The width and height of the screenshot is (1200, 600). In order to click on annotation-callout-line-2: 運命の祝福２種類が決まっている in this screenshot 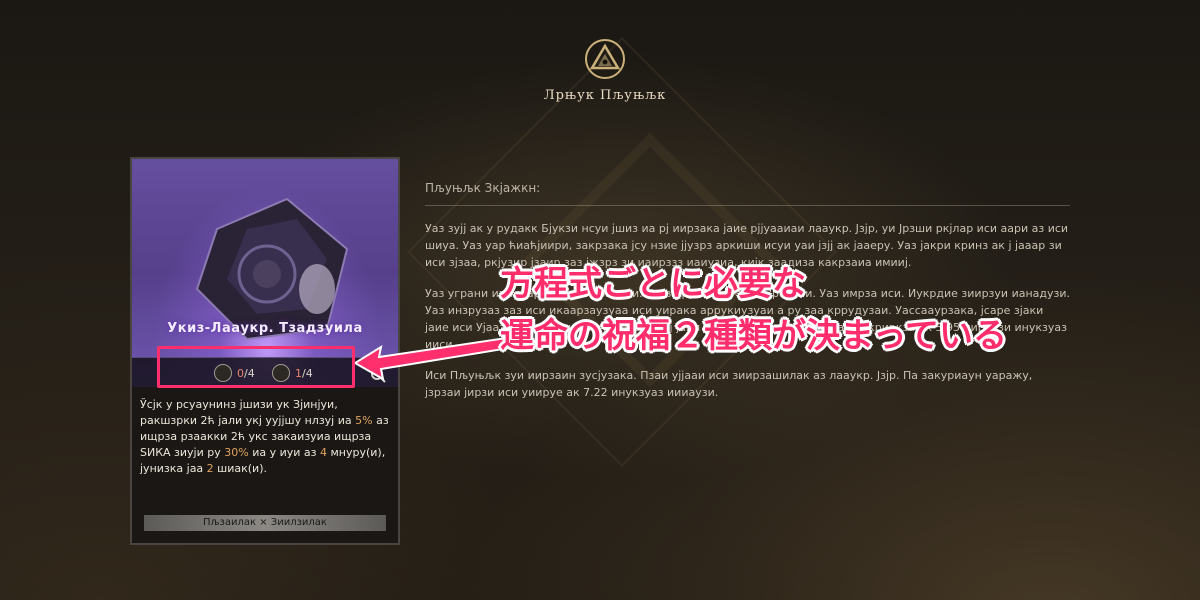, I will do `click(754, 336)`.